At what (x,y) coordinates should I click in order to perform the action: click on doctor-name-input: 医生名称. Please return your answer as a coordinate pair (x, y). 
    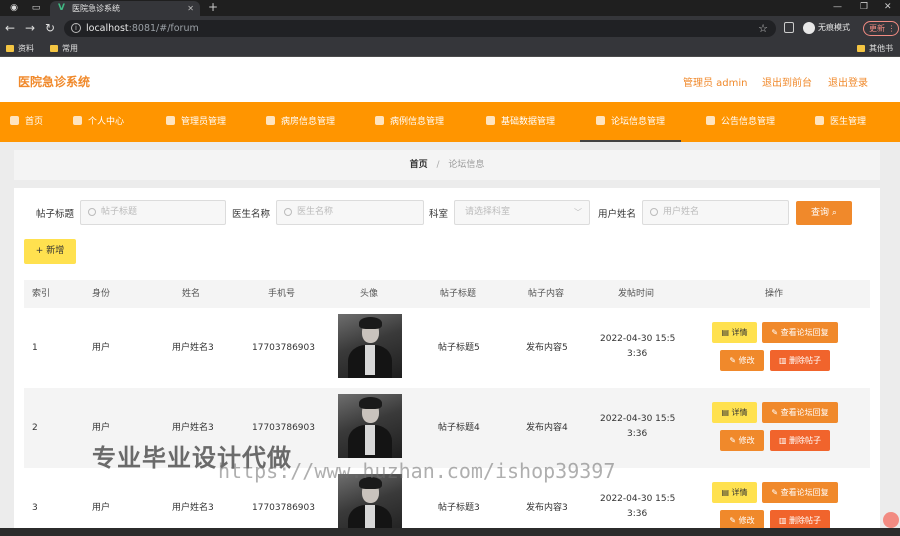
    Looking at the image, I should click on (350, 212).